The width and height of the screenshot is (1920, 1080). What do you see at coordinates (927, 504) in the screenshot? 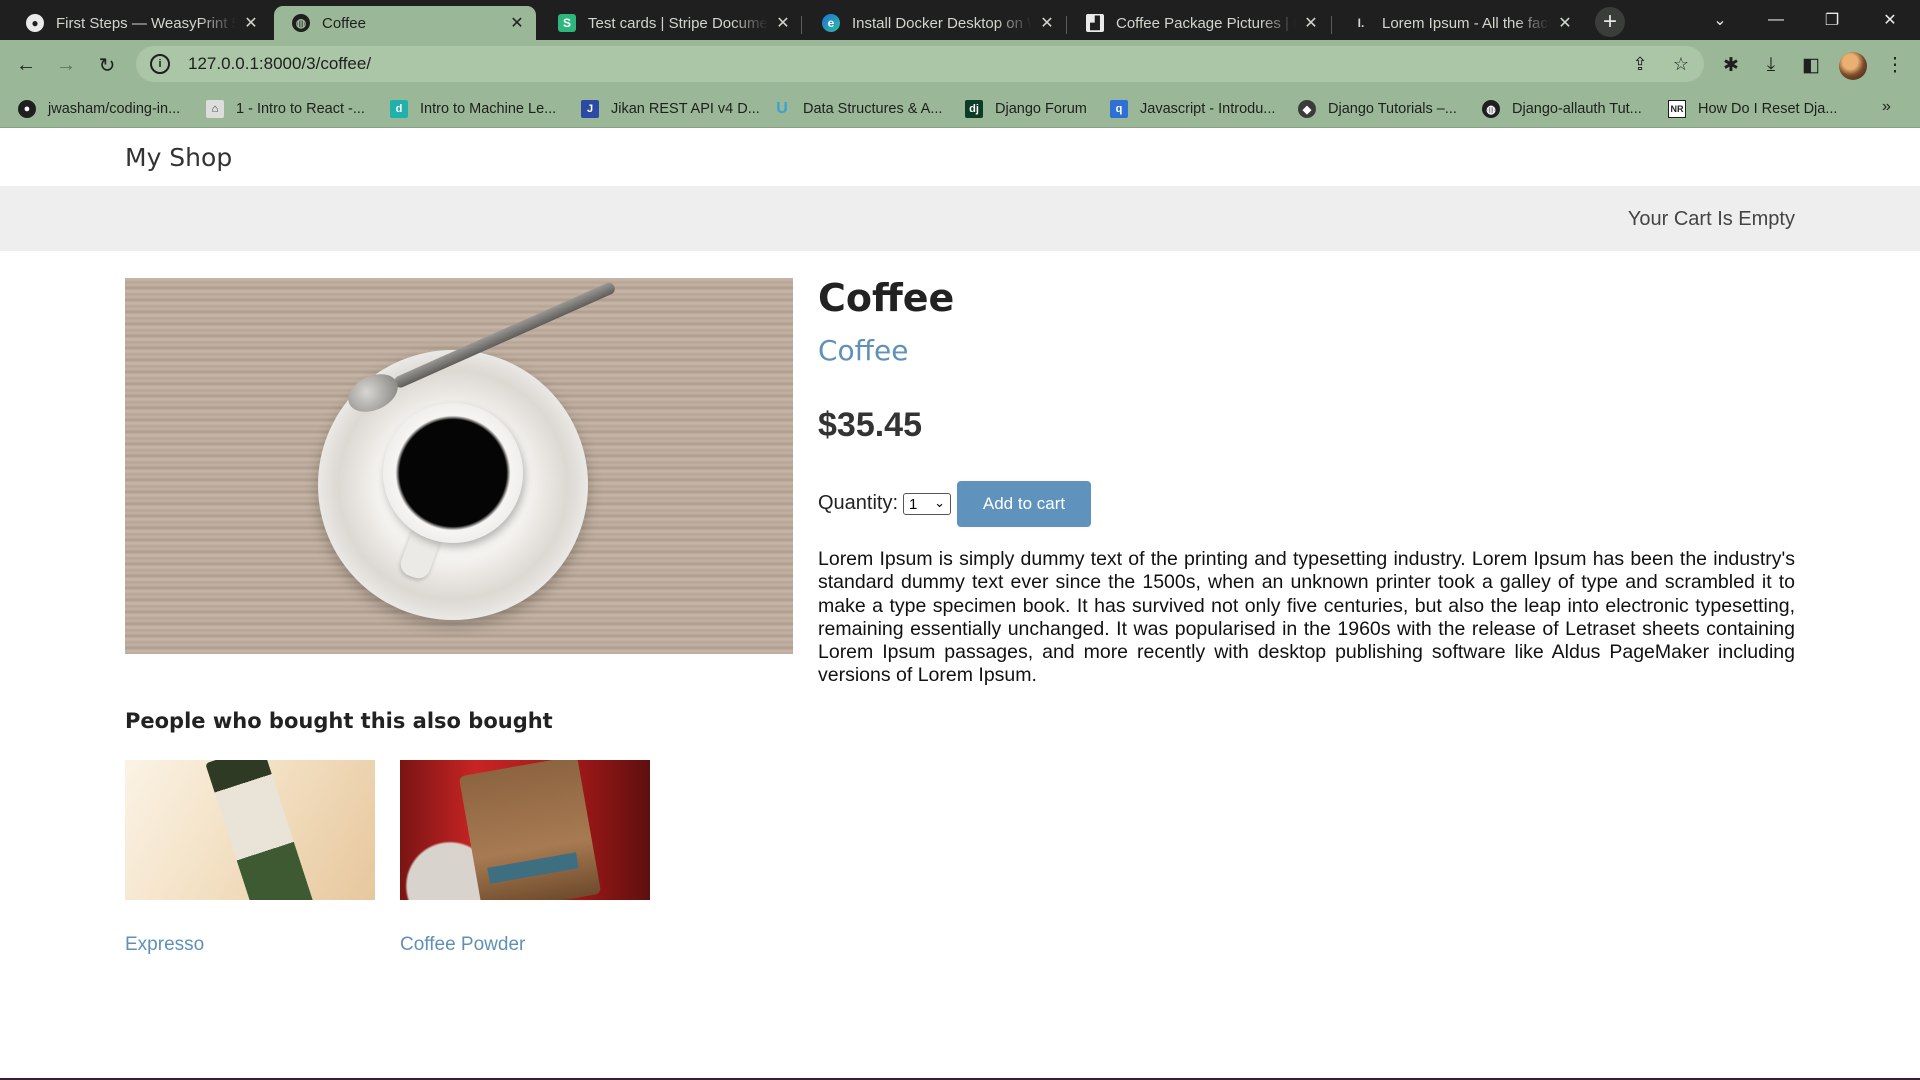
I see `quantity-select: 1 ⌄` at bounding box center [927, 504].